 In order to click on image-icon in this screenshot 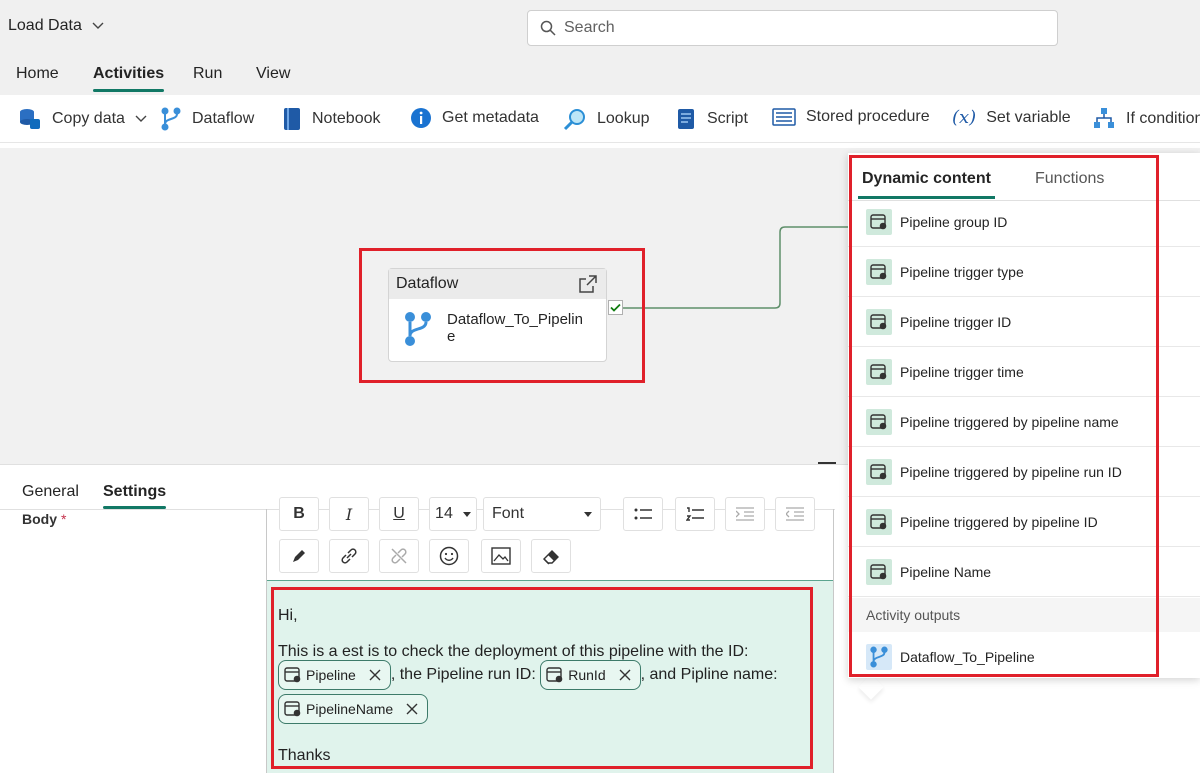, I will do `click(501, 556)`.